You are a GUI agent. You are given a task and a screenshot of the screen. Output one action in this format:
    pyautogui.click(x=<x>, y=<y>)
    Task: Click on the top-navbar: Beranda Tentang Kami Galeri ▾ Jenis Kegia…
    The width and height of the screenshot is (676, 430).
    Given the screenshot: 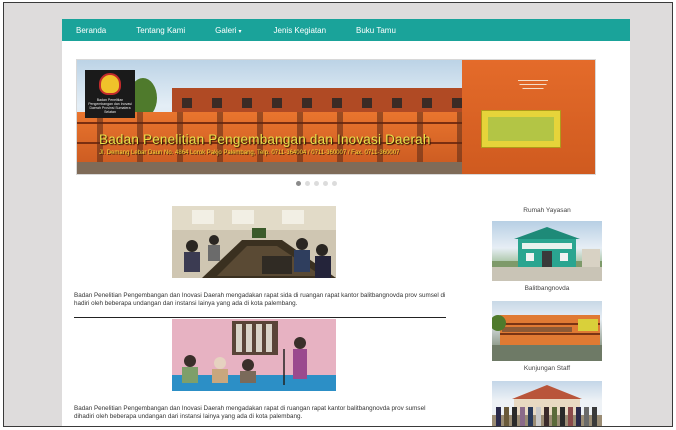 What is the action you would take?
    pyautogui.click(x=346, y=30)
    